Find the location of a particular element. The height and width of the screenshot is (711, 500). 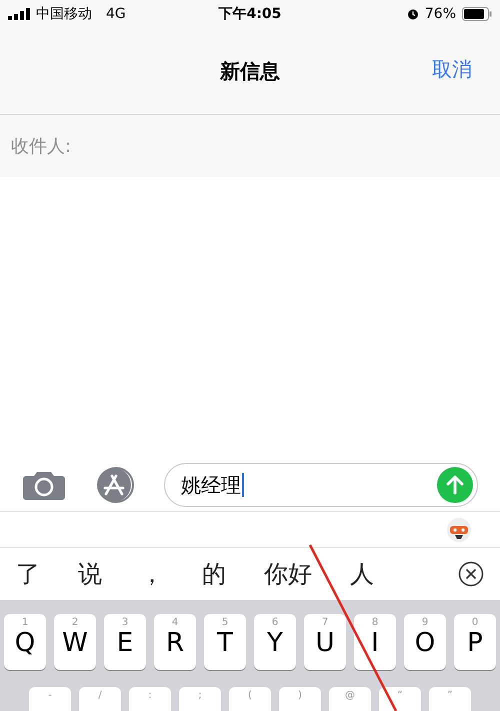

candidate-word: 说 is located at coordinates (90, 574).